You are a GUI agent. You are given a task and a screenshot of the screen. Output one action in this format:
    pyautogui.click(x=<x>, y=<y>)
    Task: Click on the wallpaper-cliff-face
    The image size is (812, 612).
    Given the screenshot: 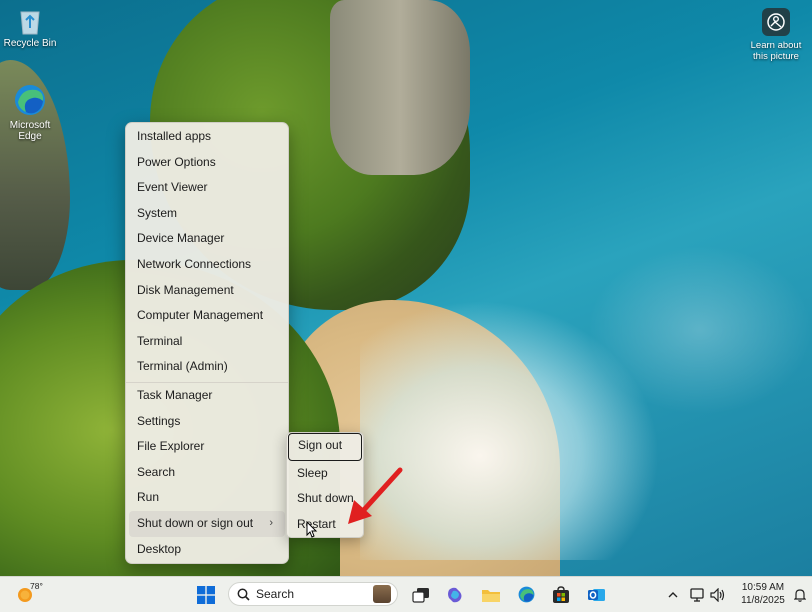 What is the action you would take?
    pyautogui.click(x=400, y=87)
    